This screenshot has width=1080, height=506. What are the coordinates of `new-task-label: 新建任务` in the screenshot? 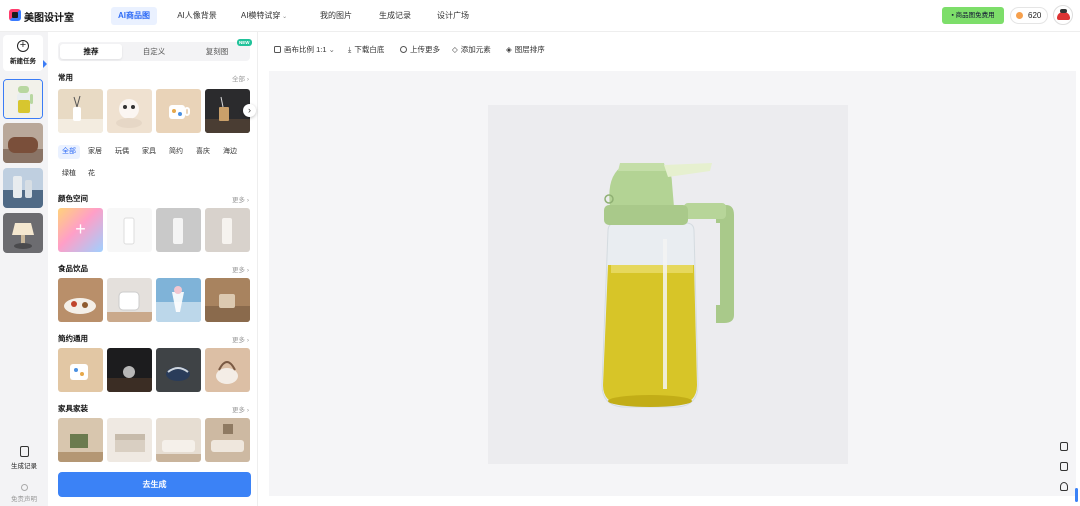 It's located at (23, 61).